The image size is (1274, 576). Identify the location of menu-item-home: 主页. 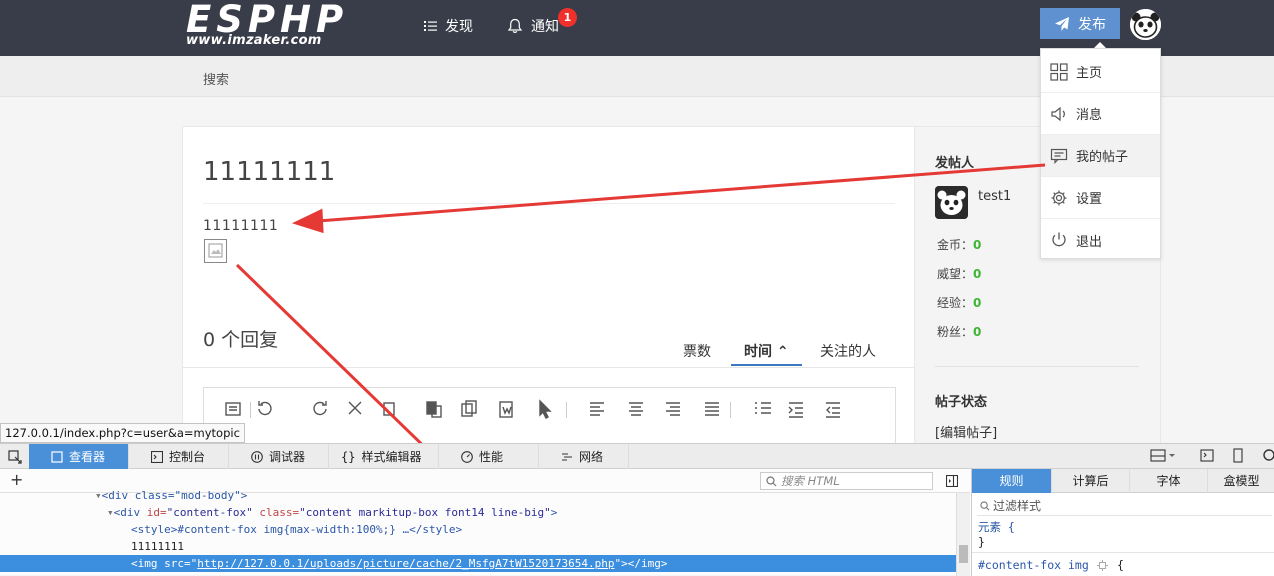
(1100, 72).